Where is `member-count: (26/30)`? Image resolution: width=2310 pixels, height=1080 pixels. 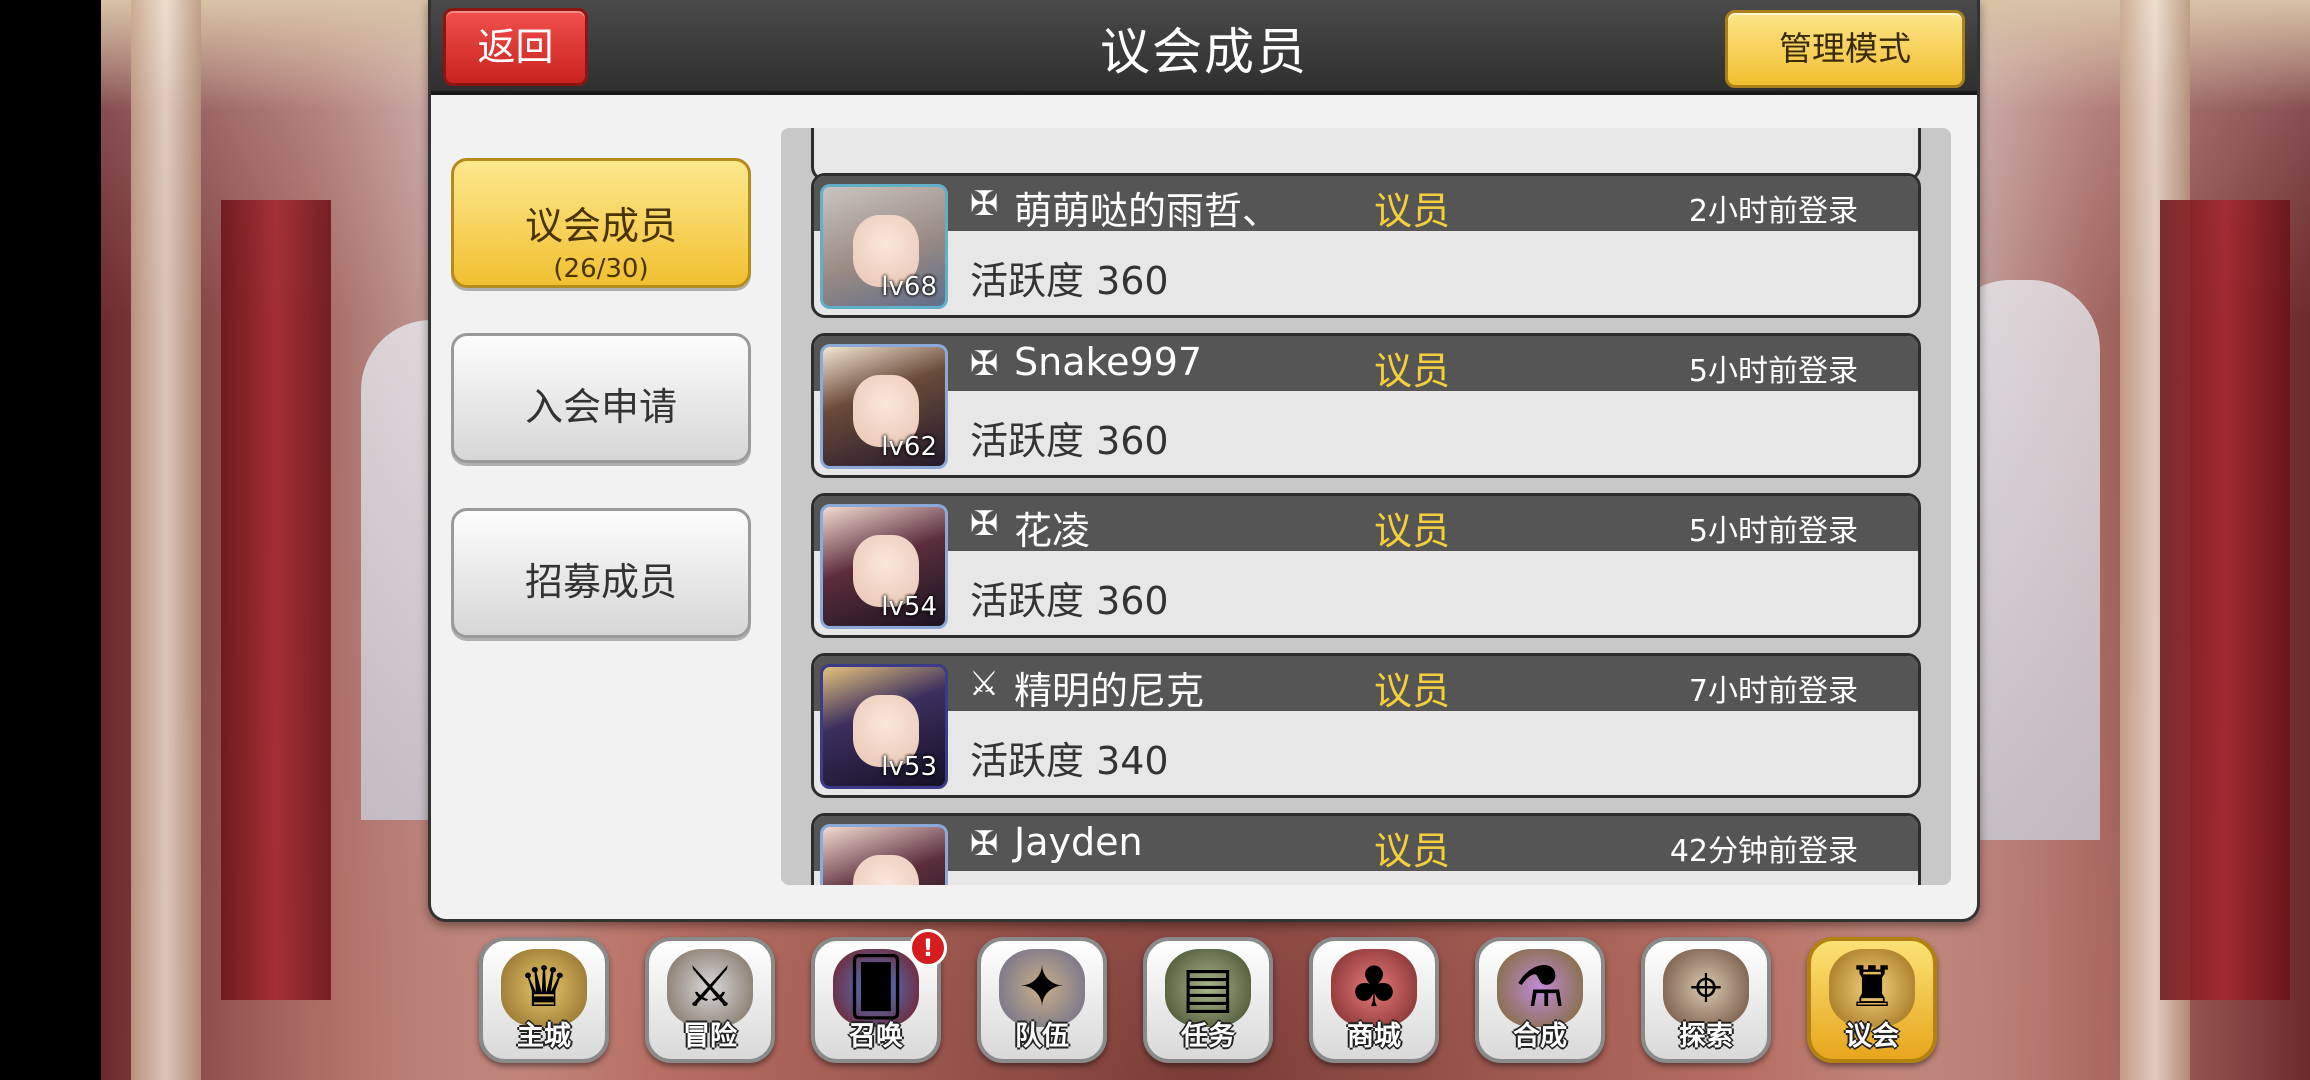 member-count: (26/30) is located at coordinates (601, 269).